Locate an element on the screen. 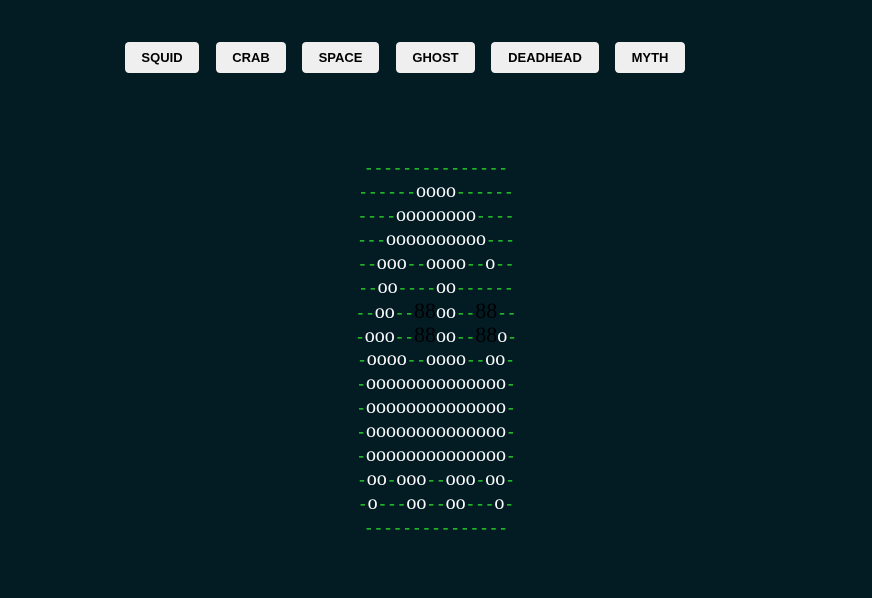 Image resolution: width=872 pixels, height=598 pixels. art-line: -oo-ooo--ooo-oo- is located at coordinates (436, 479).